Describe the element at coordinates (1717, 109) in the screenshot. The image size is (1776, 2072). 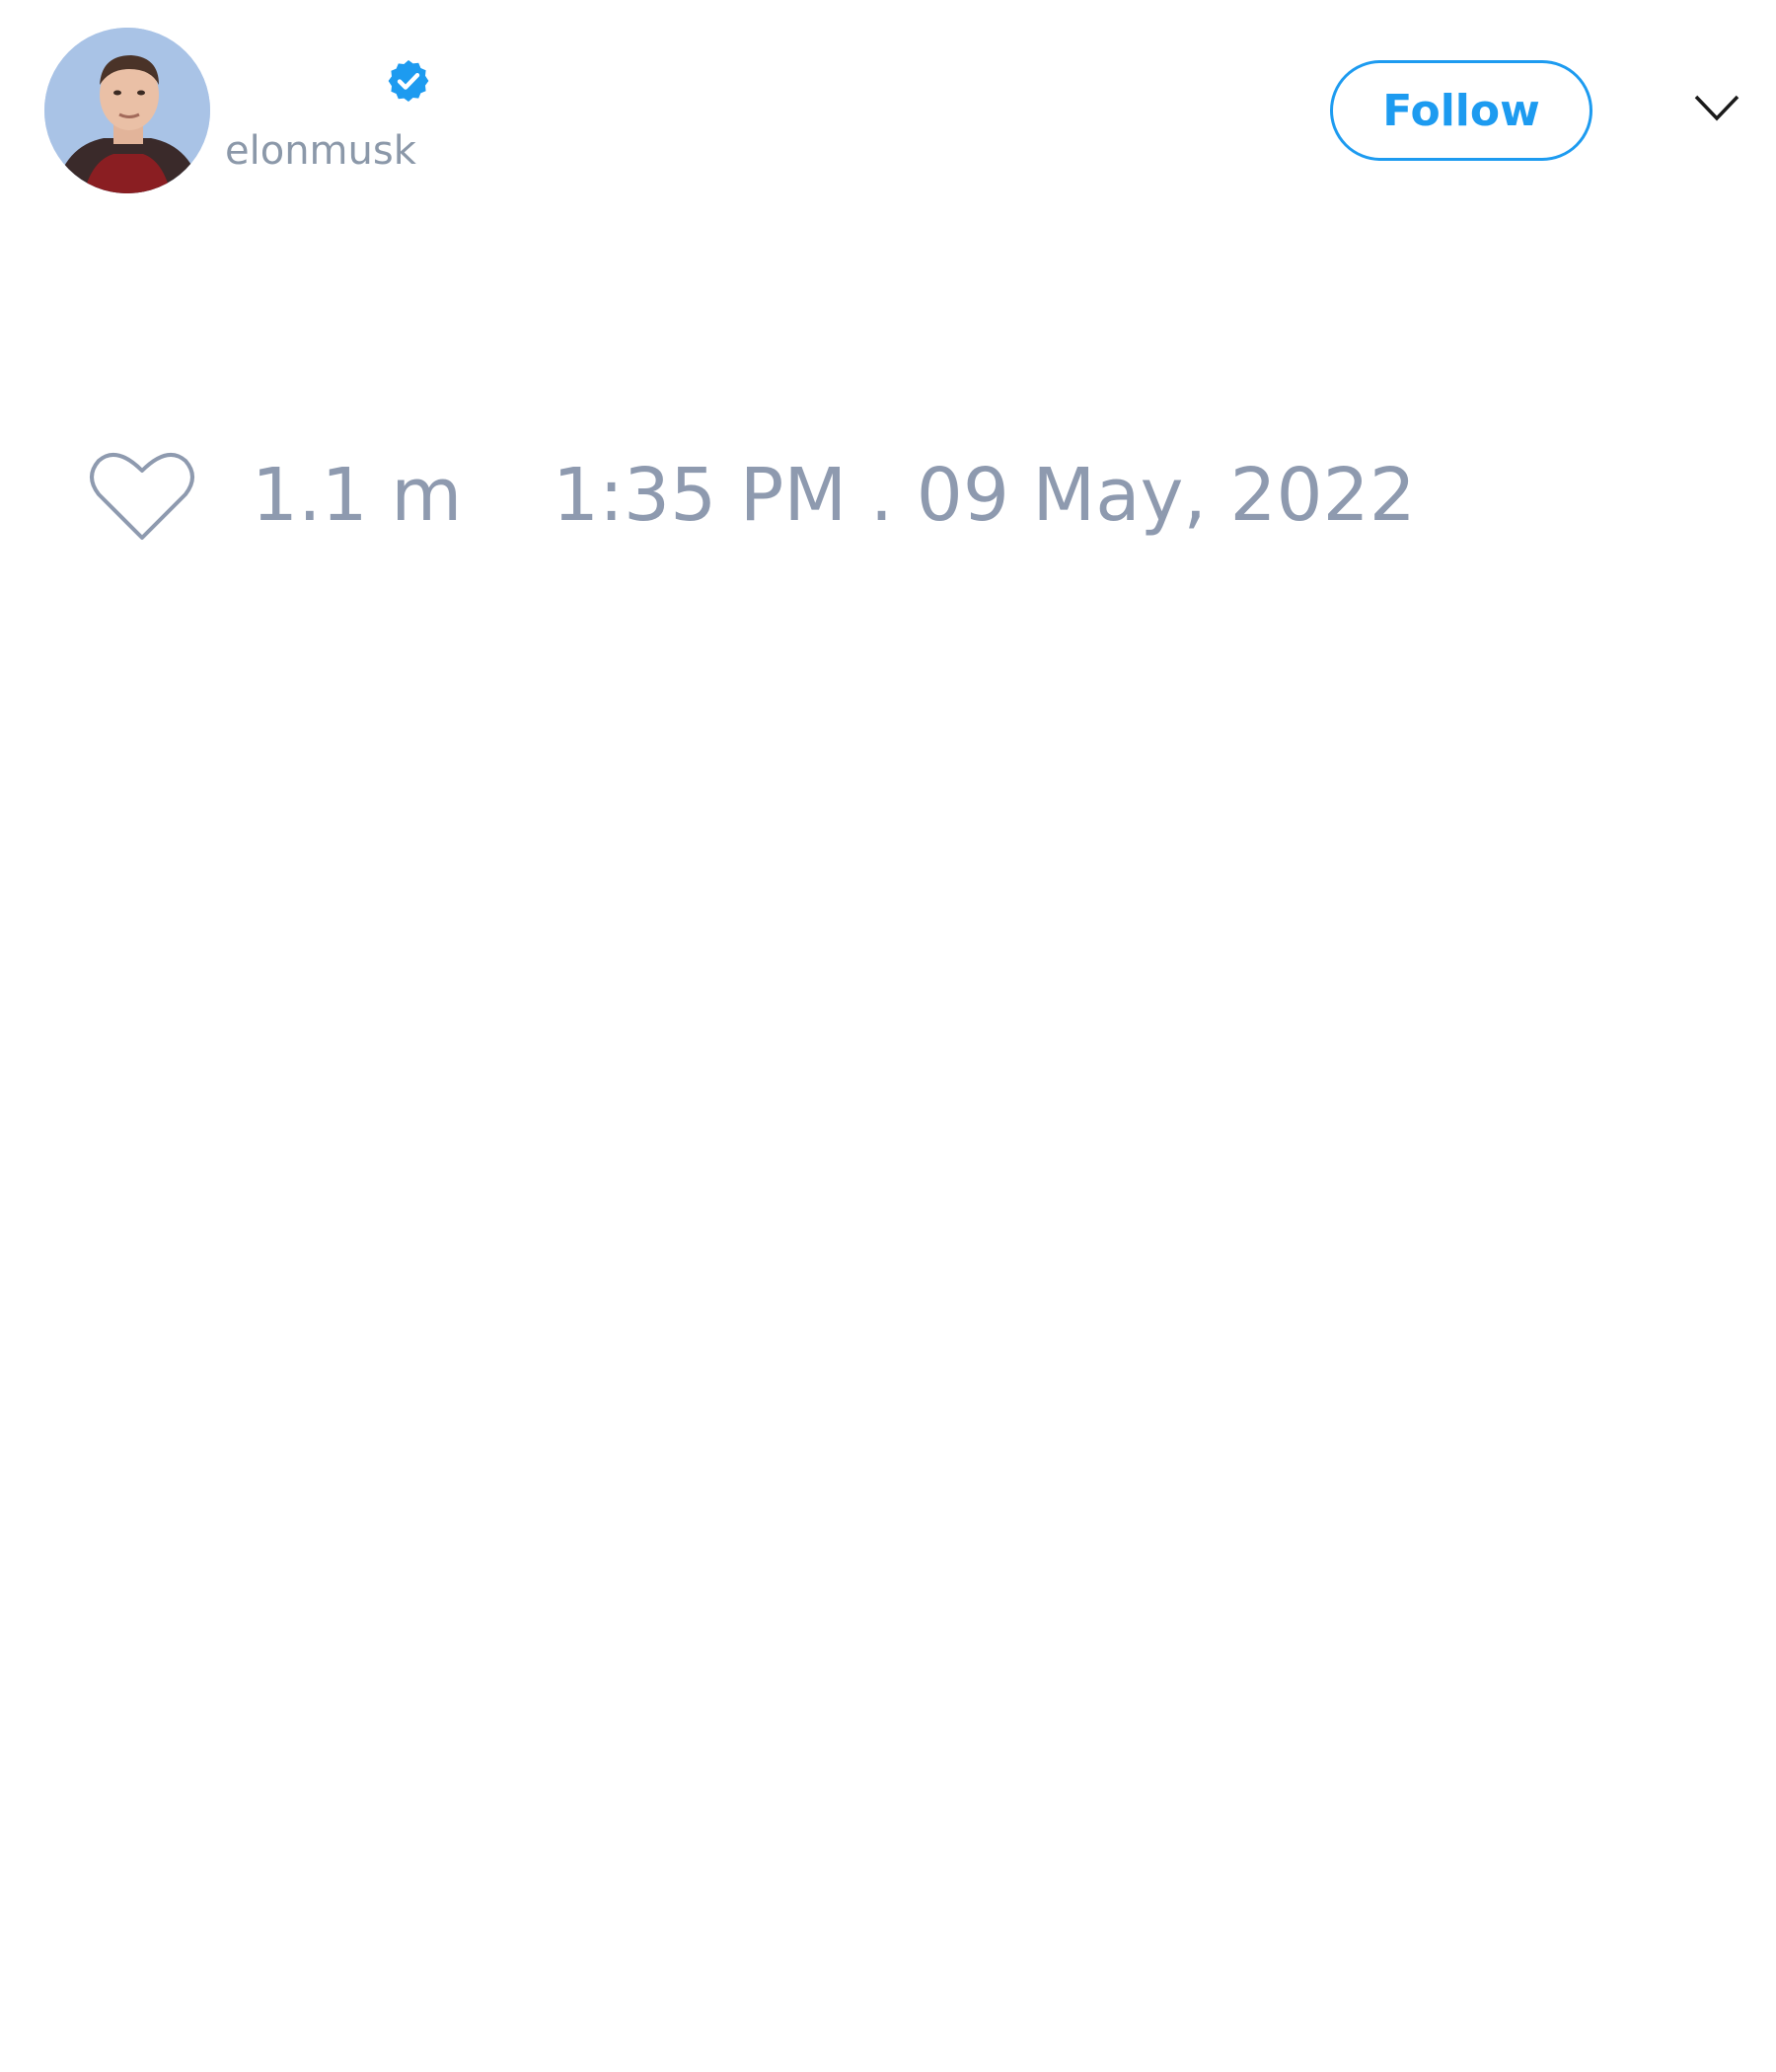
I see `chevron-down-icon` at that location.